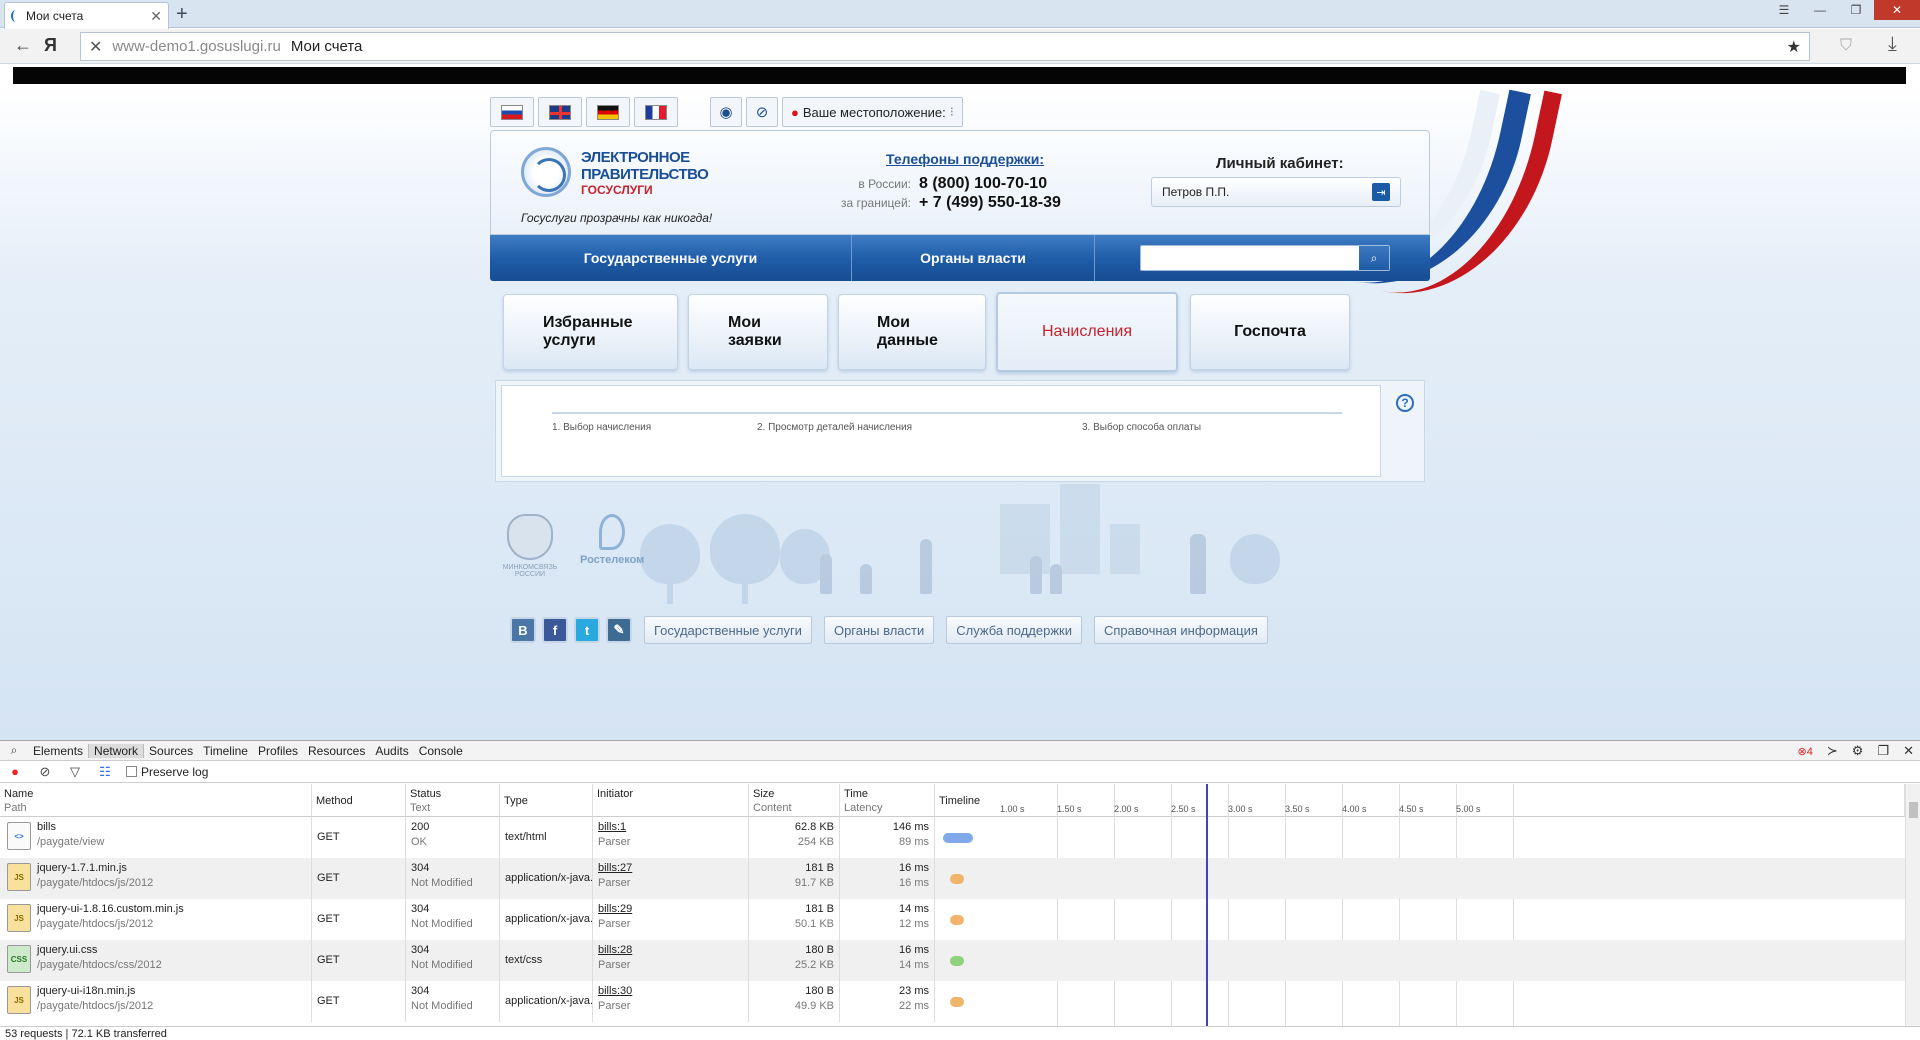 The width and height of the screenshot is (1920, 1040). What do you see at coordinates (1276, 192) in the screenshot?
I see `cabinet-user-button: Петров П.П. ⇥` at bounding box center [1276, 192].